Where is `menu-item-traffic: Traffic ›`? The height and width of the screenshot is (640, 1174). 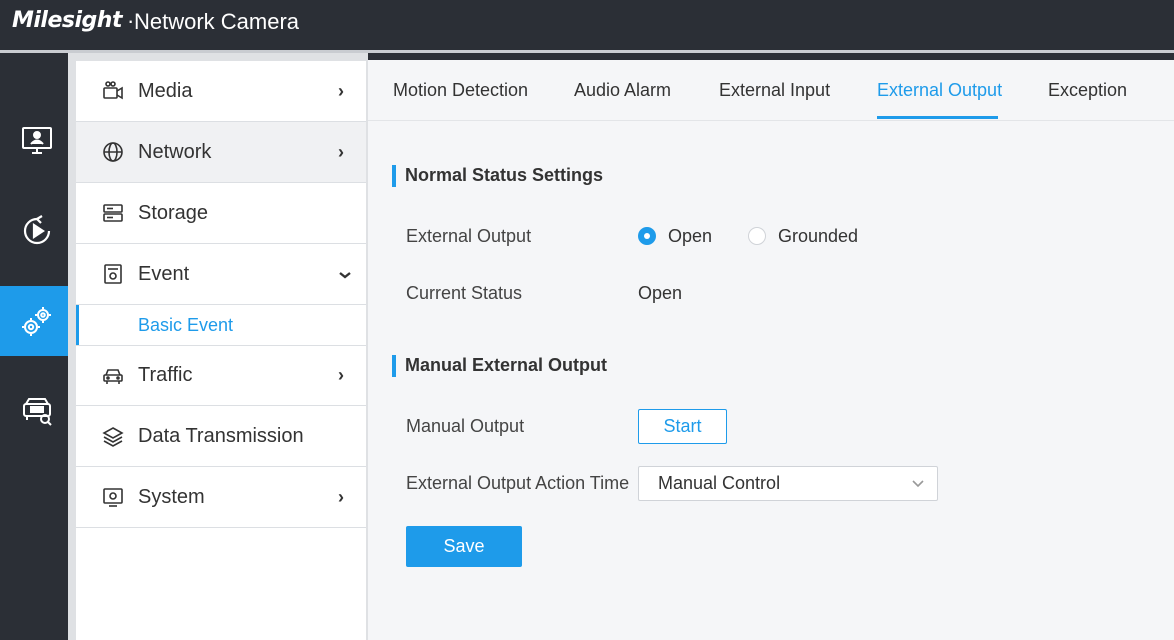
menu-item-traffic: Traffic › is located at coordinates (221, 375).